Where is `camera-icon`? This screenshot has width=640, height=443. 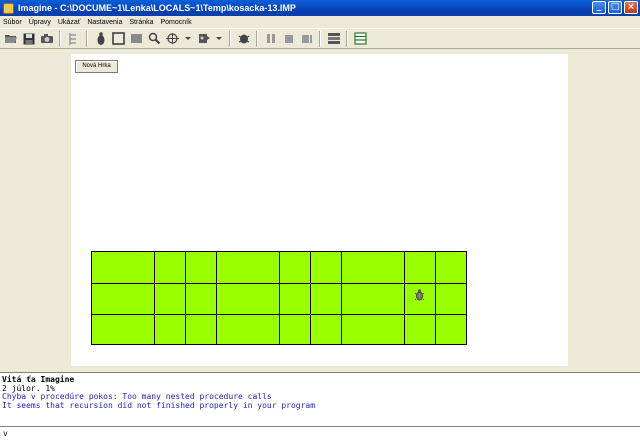 camera-icon is located at coordinates (46, 38).